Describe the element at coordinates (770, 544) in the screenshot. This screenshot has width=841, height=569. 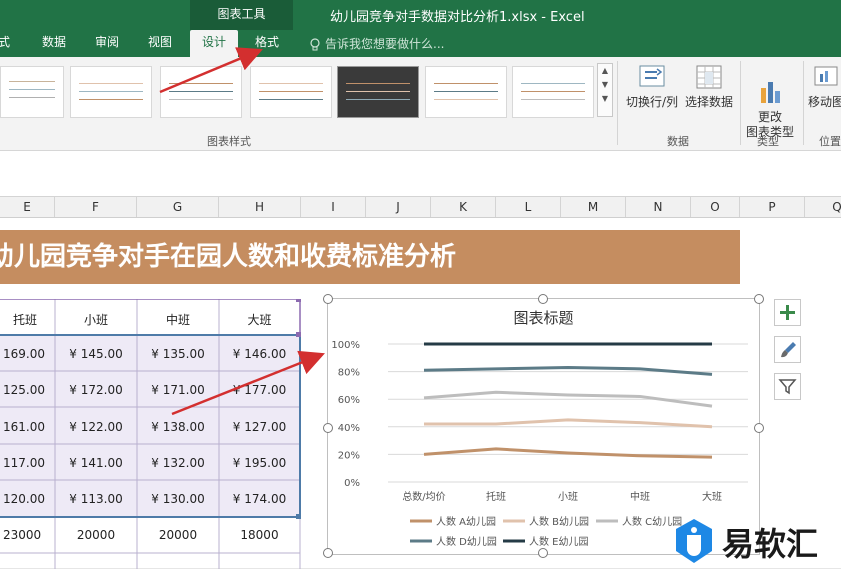
I see `watermark-text: 易软汇` at that location.